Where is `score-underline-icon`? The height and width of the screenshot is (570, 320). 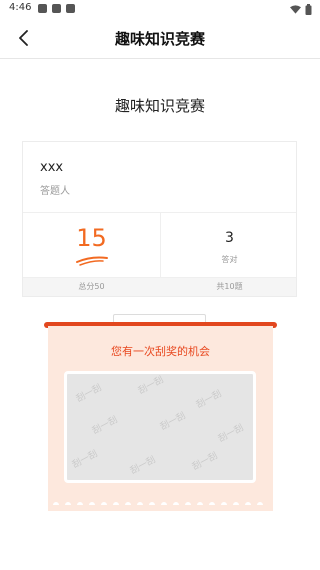
score-underline-icon is located at coordinates (92, 261).